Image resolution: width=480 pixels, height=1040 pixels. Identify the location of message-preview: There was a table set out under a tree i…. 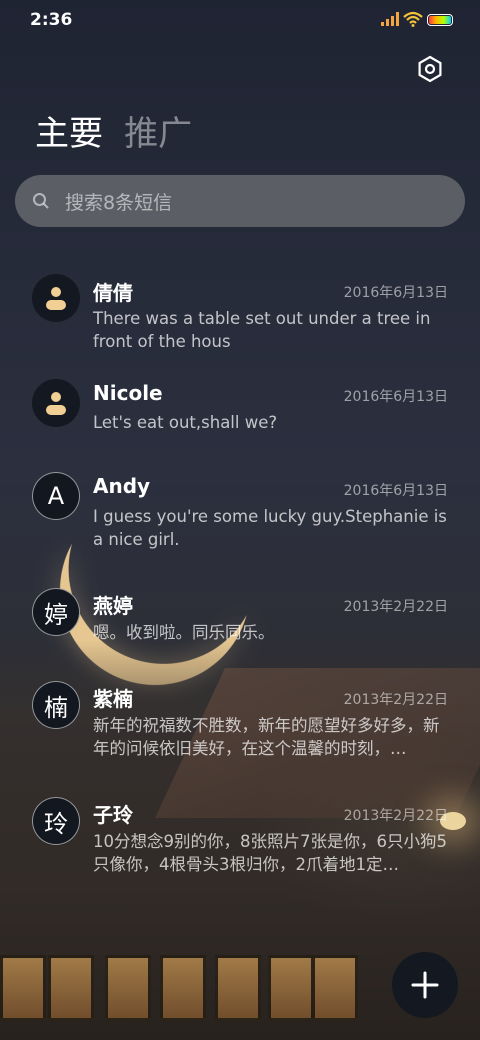
(262, 330).